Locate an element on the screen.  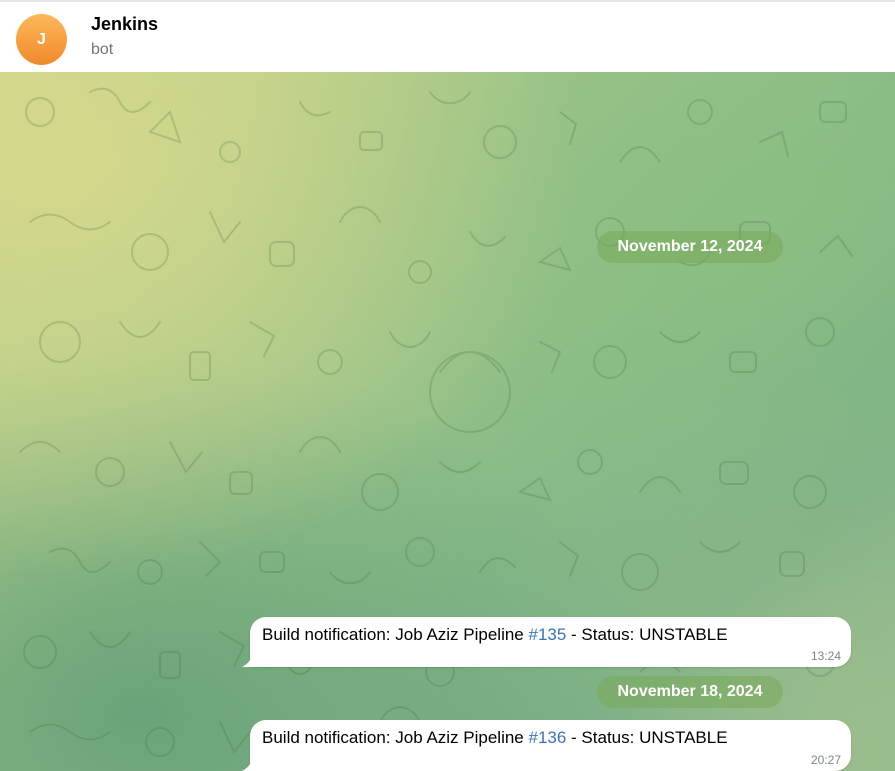
bot-avatar: J is located at coordinates (41, 39).